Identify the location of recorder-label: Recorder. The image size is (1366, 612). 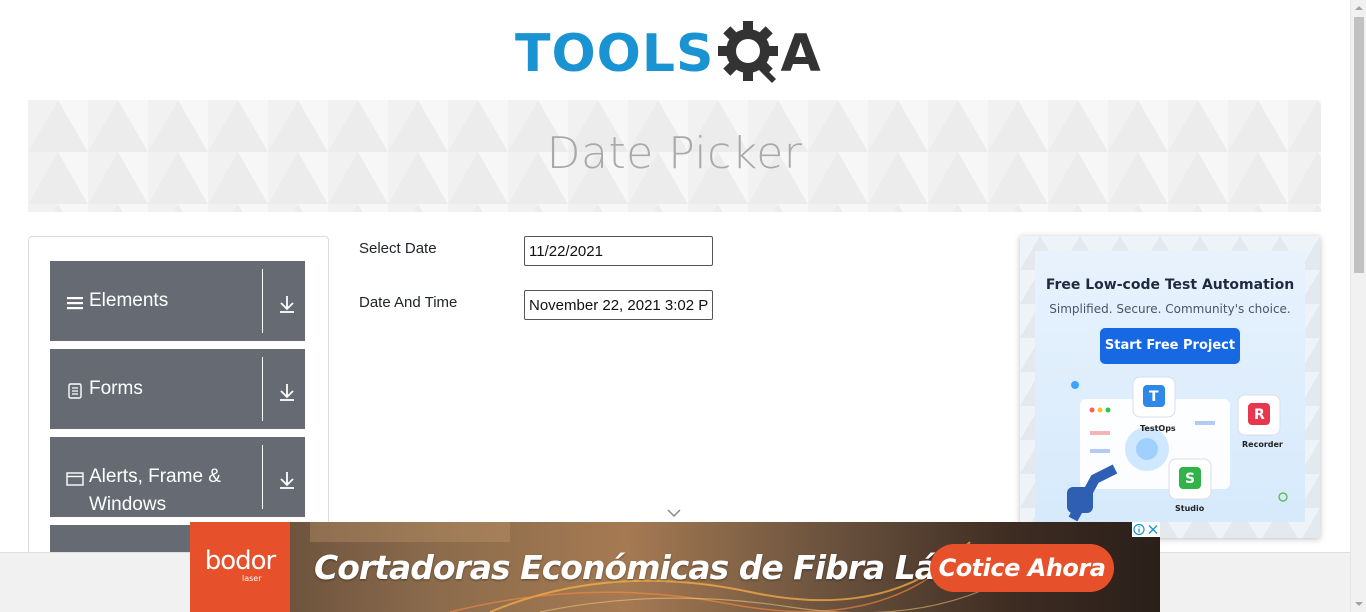
(1262, 444).